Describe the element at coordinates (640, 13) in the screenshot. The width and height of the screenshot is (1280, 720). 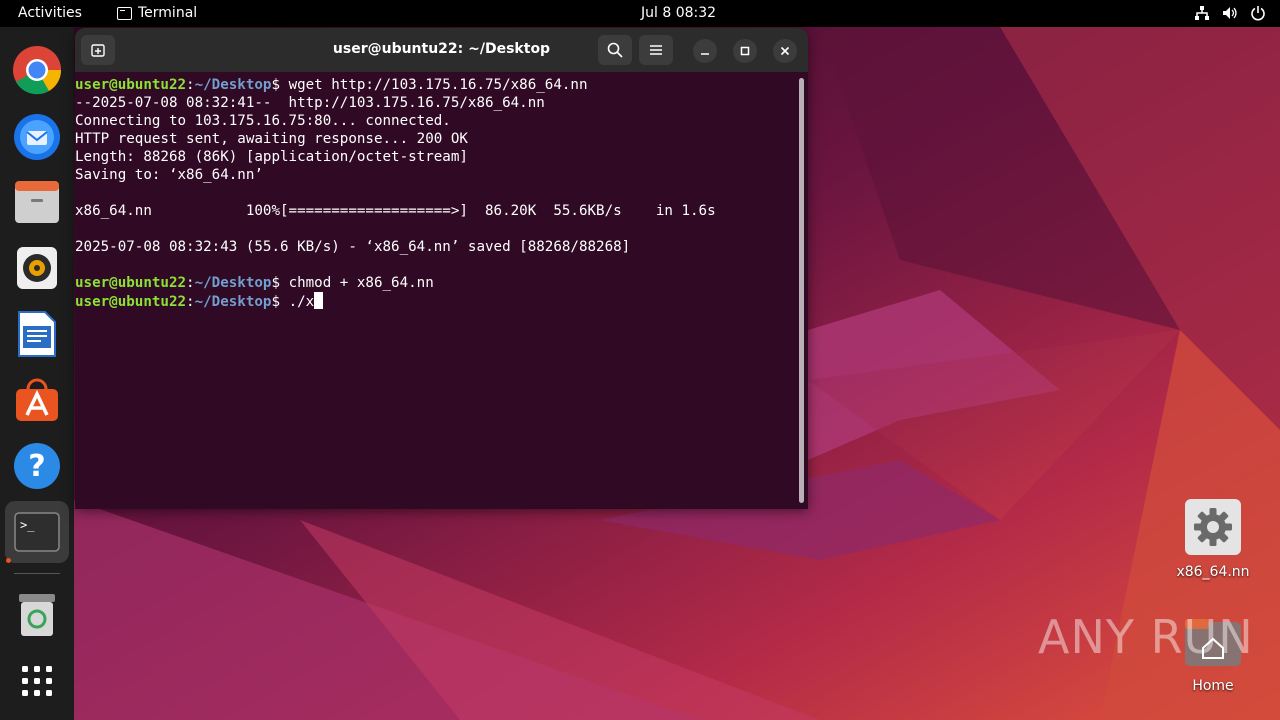
I see `top-bar: Activities Terminal Jul 8 08:32` at that location.